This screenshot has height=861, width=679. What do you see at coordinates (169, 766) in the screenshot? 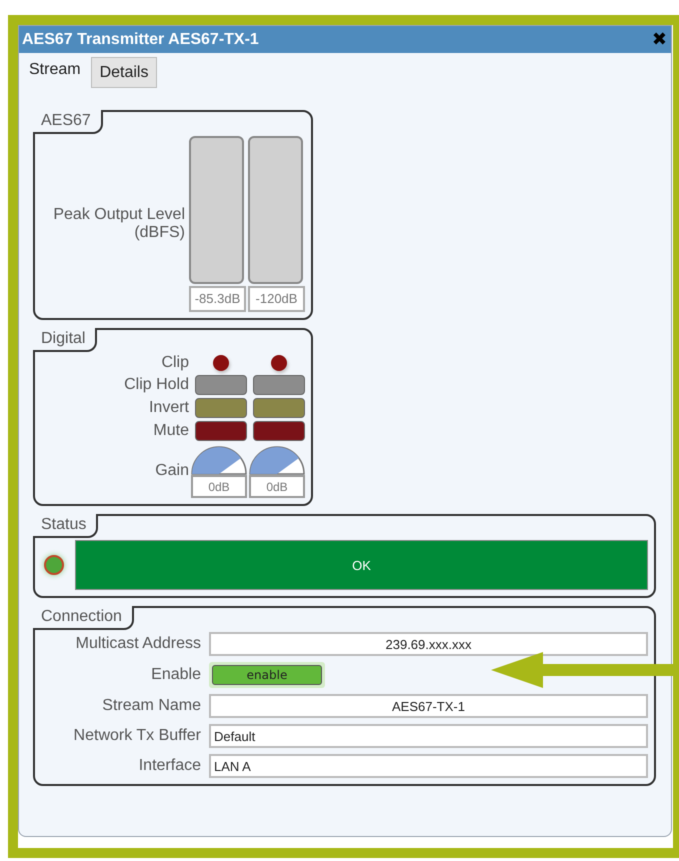
I see `field-label: Interface` at bounding box center [169, 766].